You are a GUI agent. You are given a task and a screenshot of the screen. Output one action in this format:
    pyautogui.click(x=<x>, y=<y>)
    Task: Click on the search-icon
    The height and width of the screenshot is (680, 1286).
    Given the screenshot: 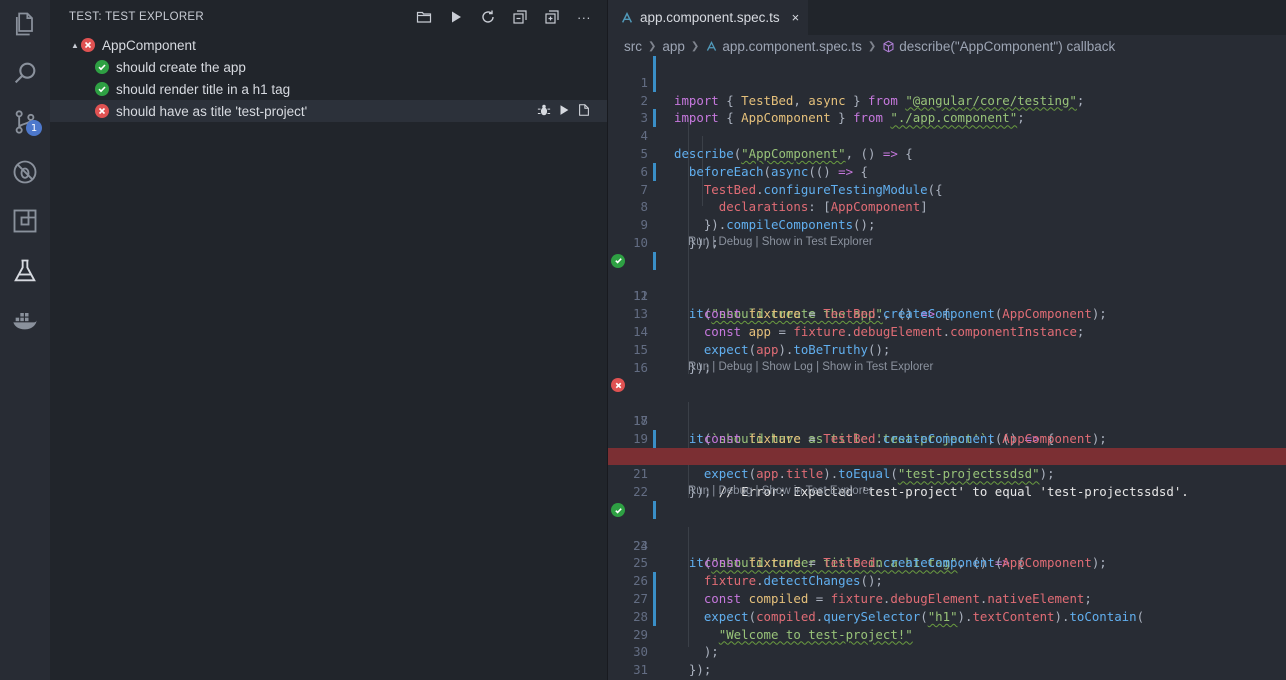 What is the action you would take?
    pyautogui.click(x=25, y=73)
    